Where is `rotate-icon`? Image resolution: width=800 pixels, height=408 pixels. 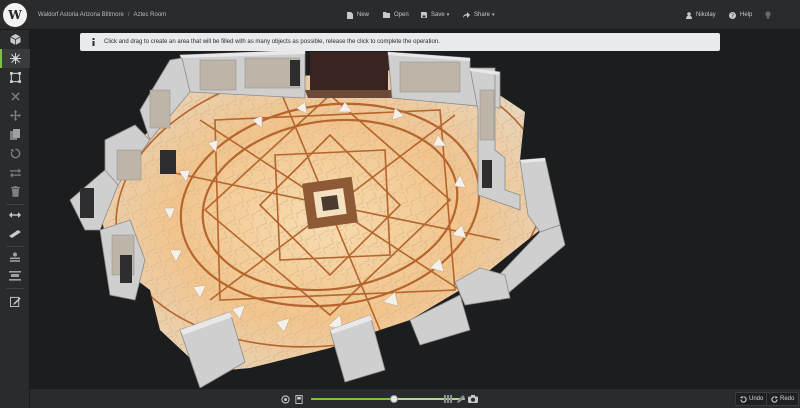 rotate-icon is located at coordinates (14, 153).